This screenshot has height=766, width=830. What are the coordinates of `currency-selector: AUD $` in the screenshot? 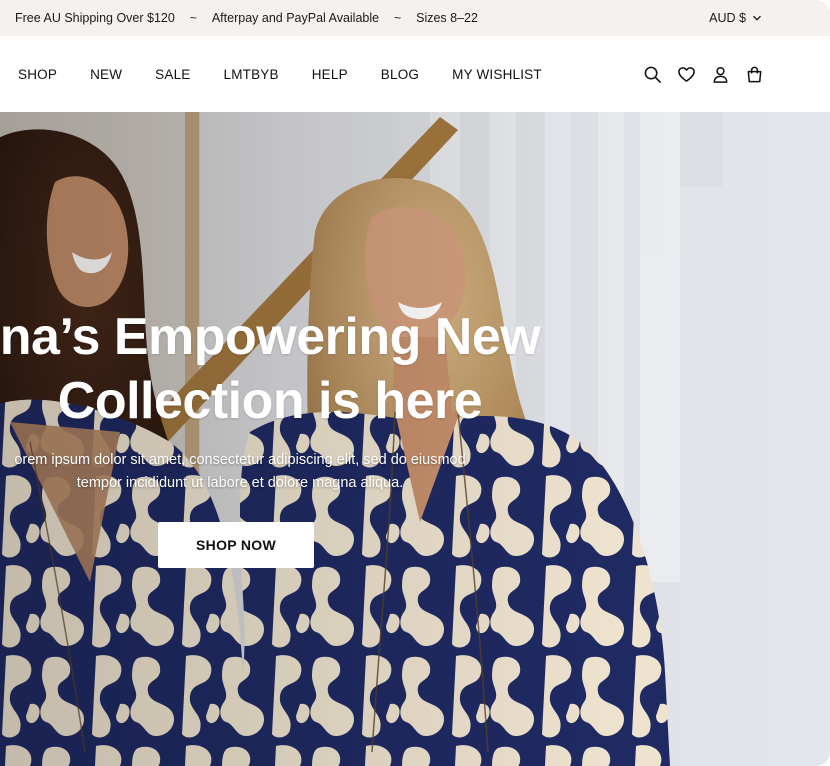 It's located at (735, 18).